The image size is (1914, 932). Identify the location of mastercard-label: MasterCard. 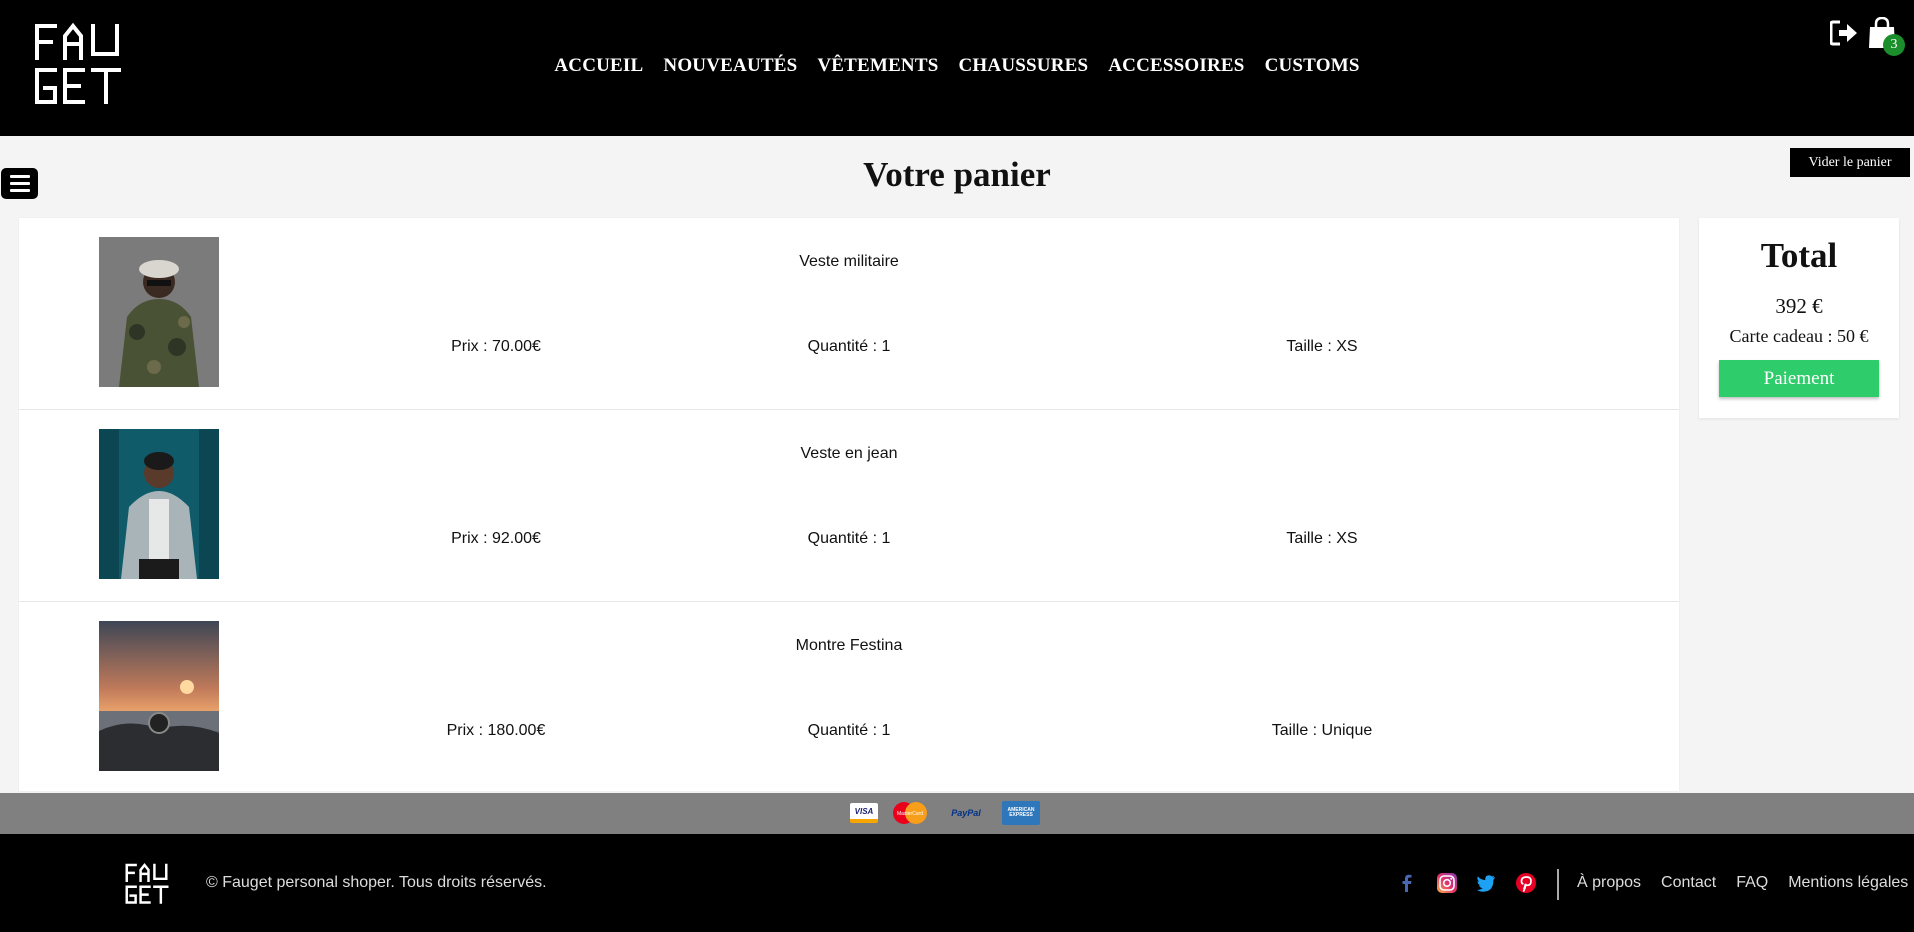
(910, 814).